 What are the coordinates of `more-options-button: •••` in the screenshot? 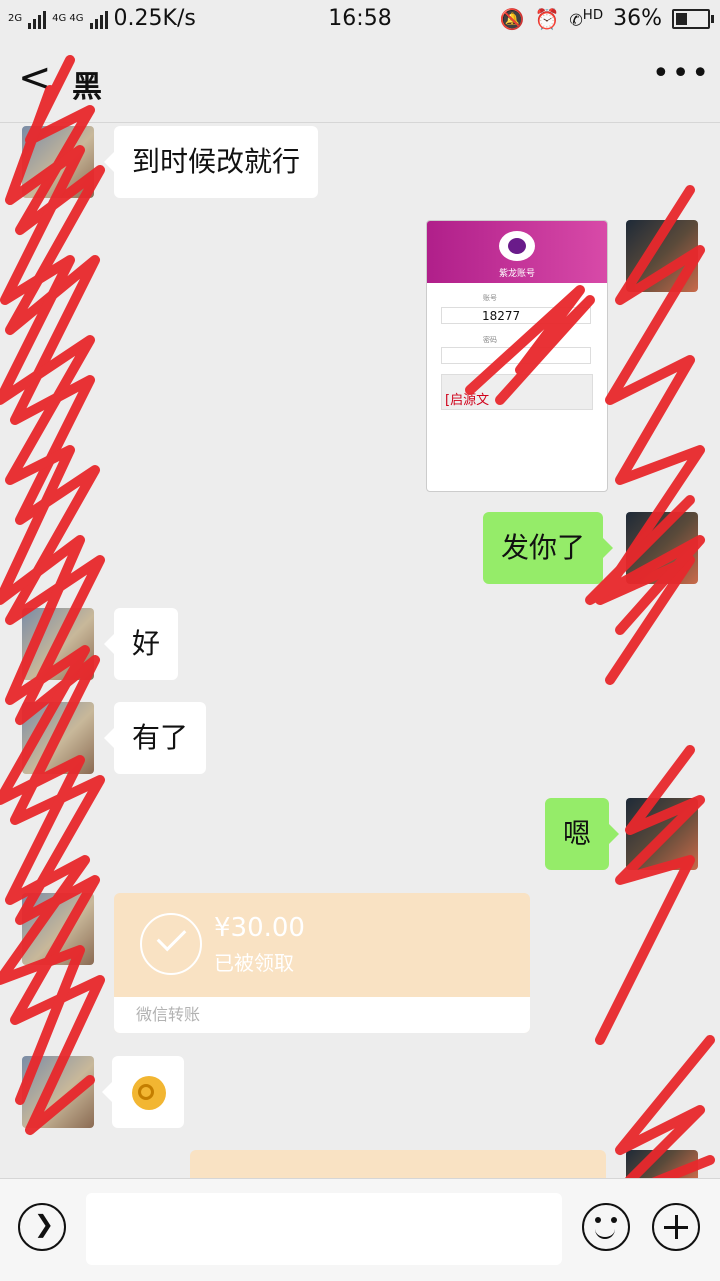 It's located at (680, 80).